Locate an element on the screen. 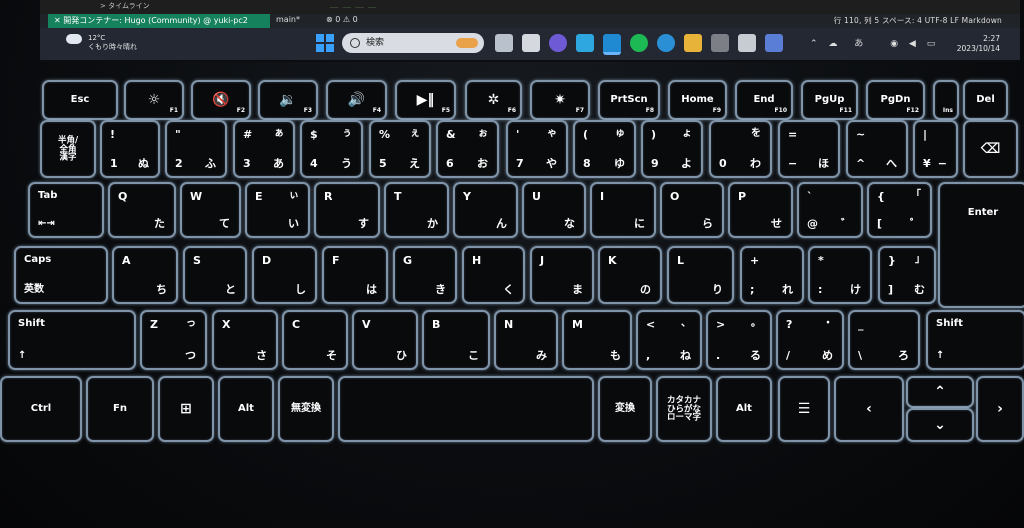  vscode-icon is located at coordinates (612, 44).